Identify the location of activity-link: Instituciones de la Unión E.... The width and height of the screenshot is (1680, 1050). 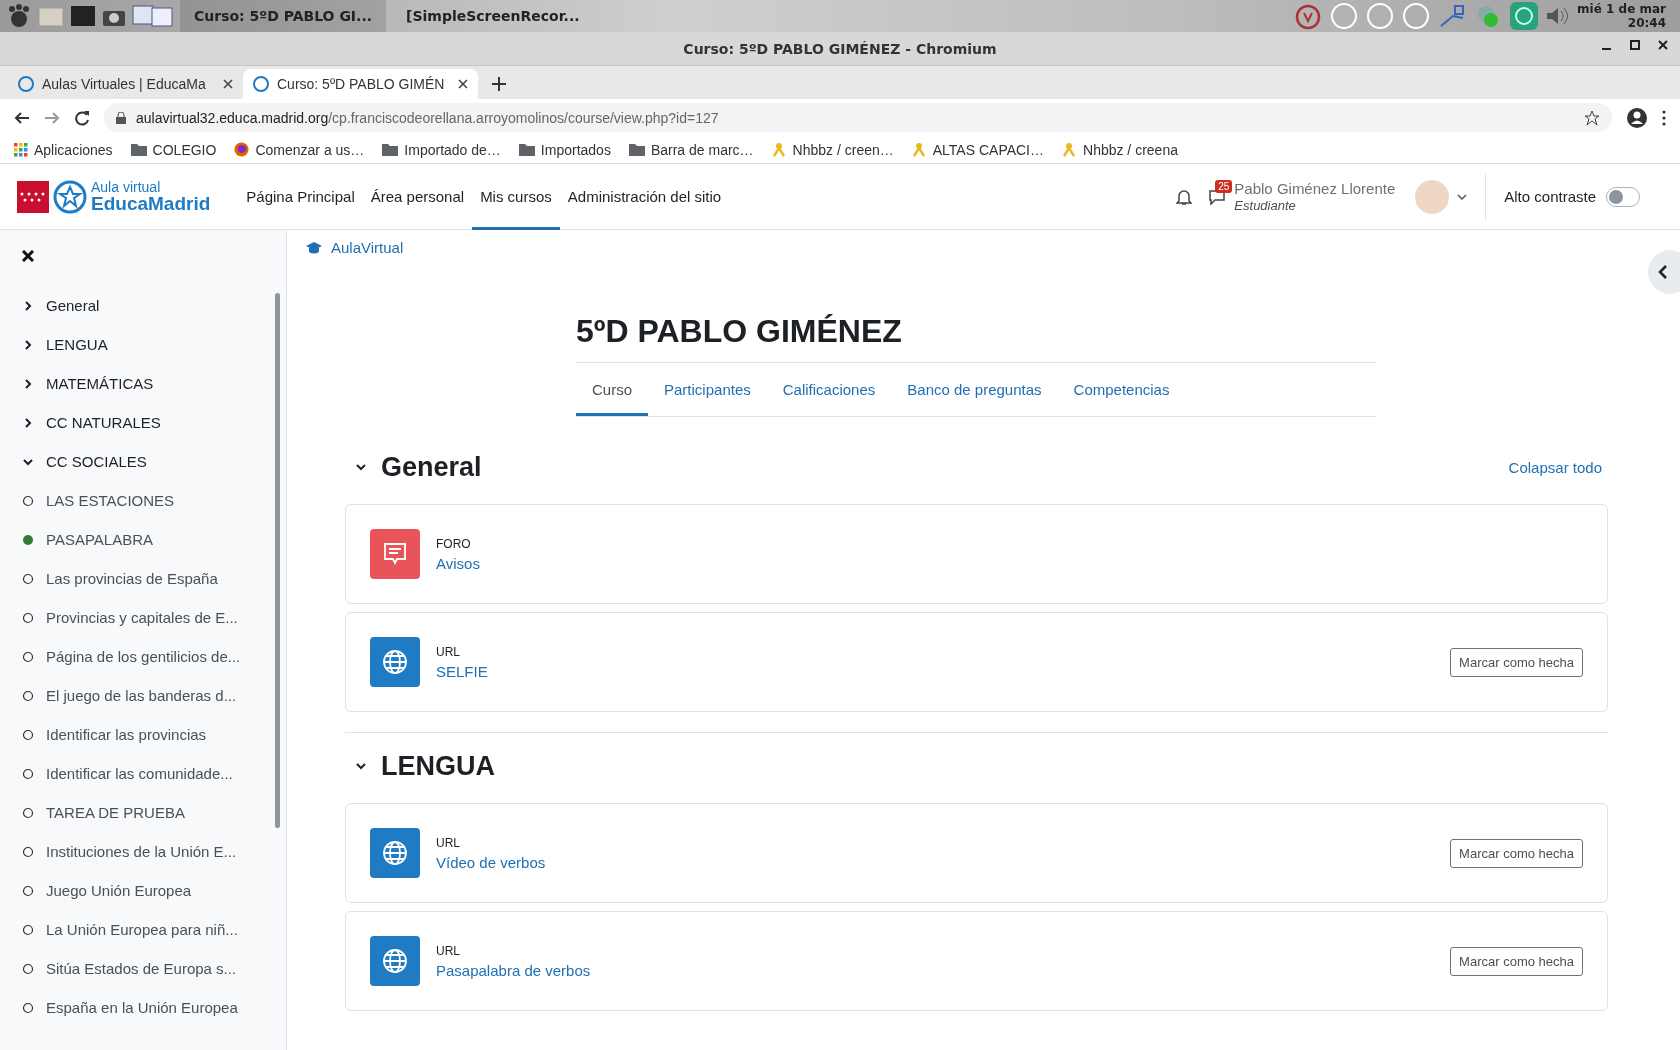
(141, 851).